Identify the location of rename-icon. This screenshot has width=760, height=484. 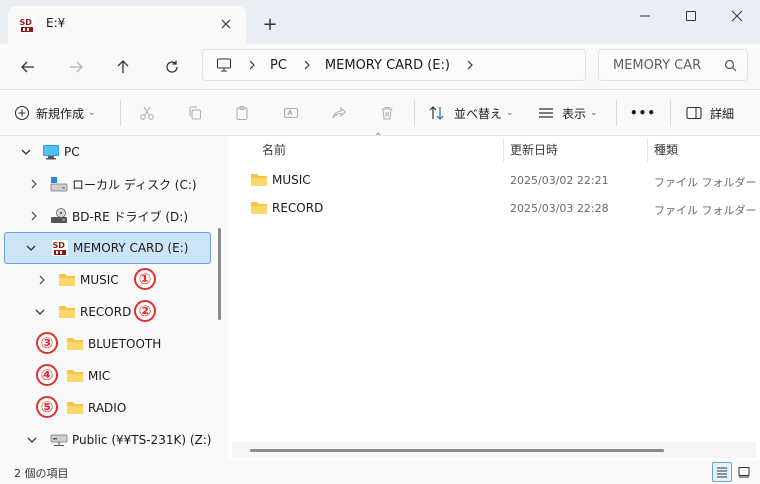
(291, 113).